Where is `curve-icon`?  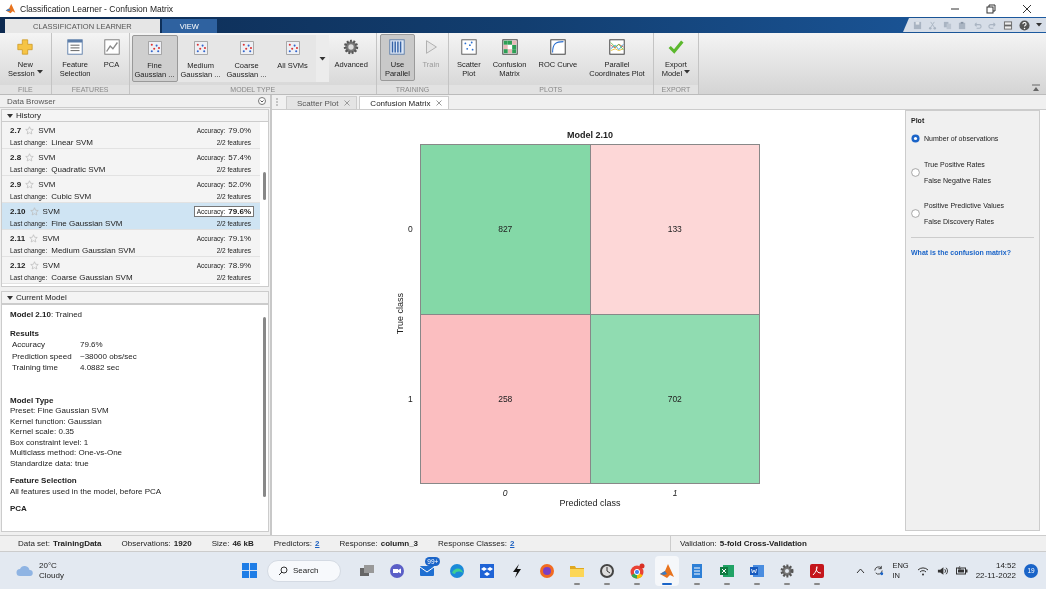 curve-icon is located at coordinates (557, 47).